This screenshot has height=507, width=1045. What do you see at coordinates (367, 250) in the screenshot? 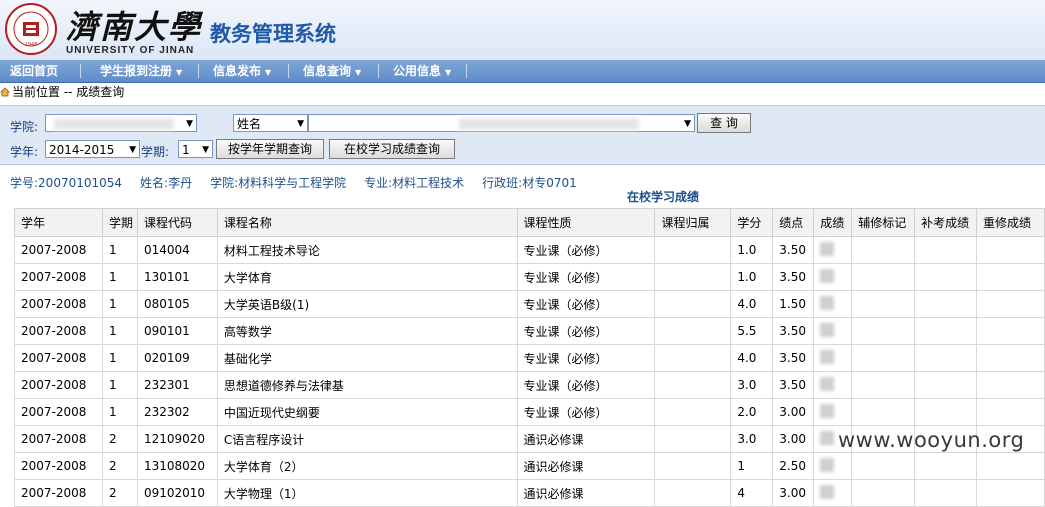
I see `table-cell: 材料工程技术导论` at bounding box center [367, 250].